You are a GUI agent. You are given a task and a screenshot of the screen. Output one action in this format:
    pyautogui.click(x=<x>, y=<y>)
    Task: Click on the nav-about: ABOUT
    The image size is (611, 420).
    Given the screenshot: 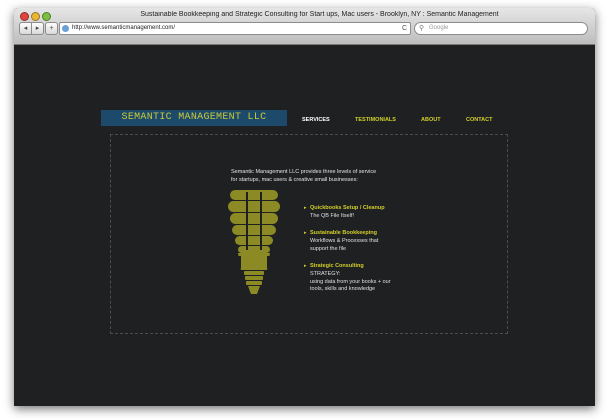 What is the action you would take?
    pyautogui.click(x=431, y=120)
    